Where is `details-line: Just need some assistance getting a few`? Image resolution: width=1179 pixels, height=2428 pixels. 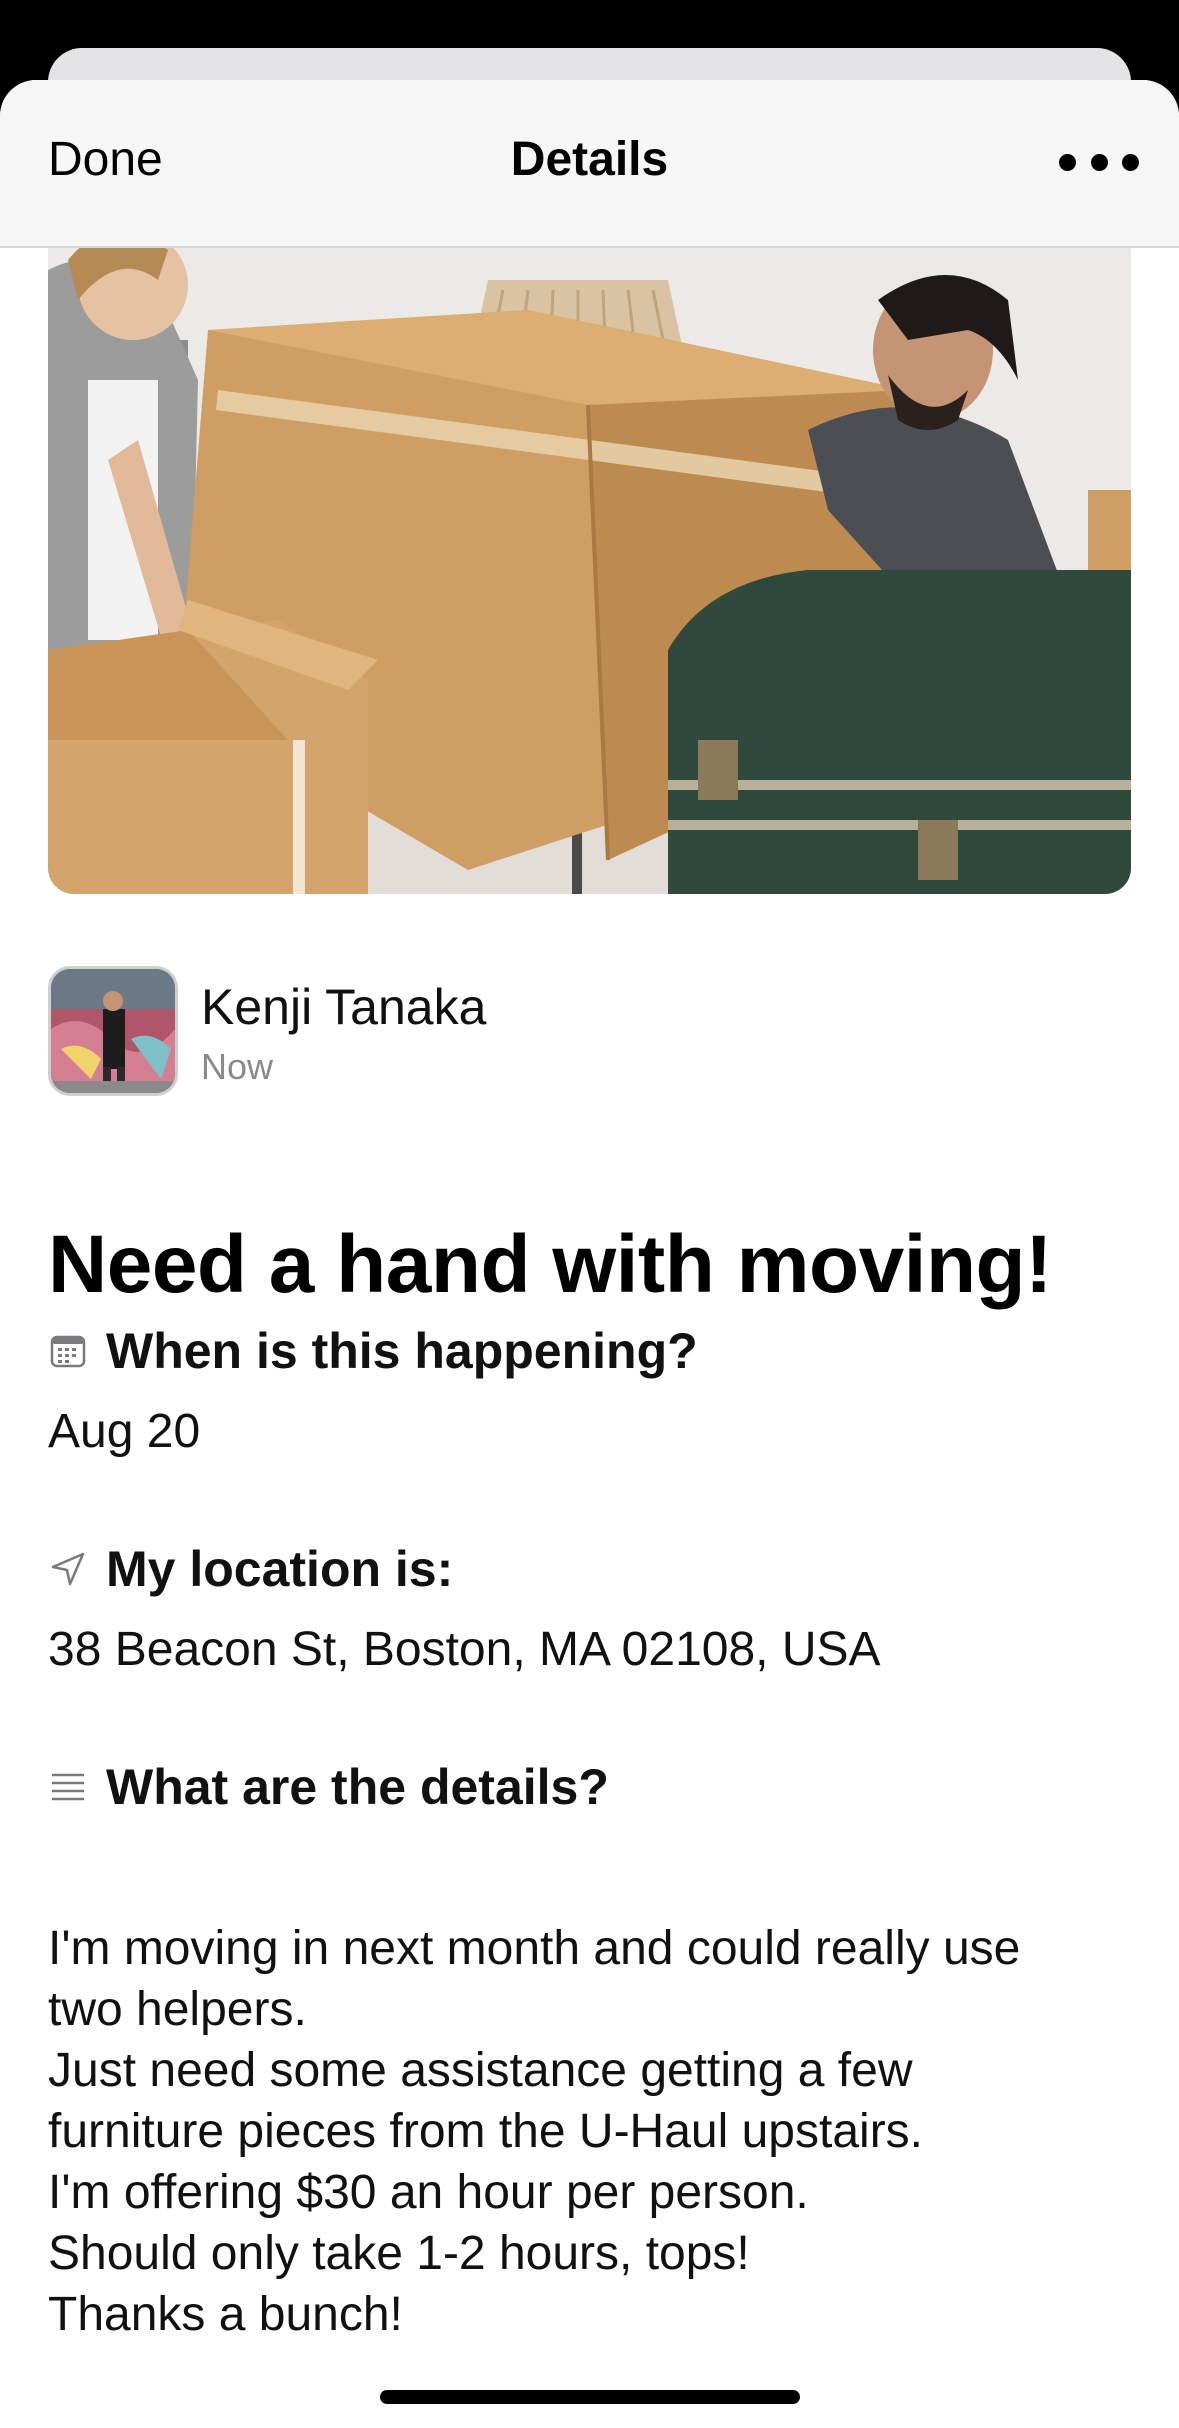
details-line: Just need some assistance getting a few is located at coordinates (480, 2070).